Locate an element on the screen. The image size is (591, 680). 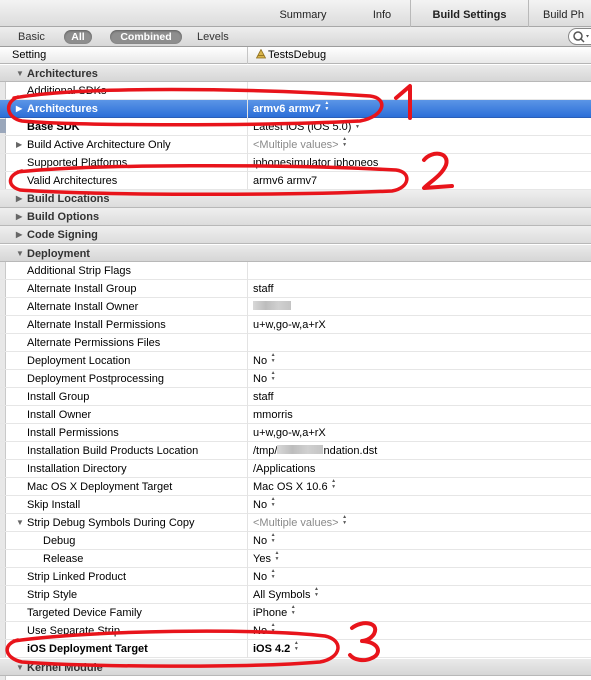
setting-value: iOS 4.2 ▲▼ is located at coordinates (276, 649).